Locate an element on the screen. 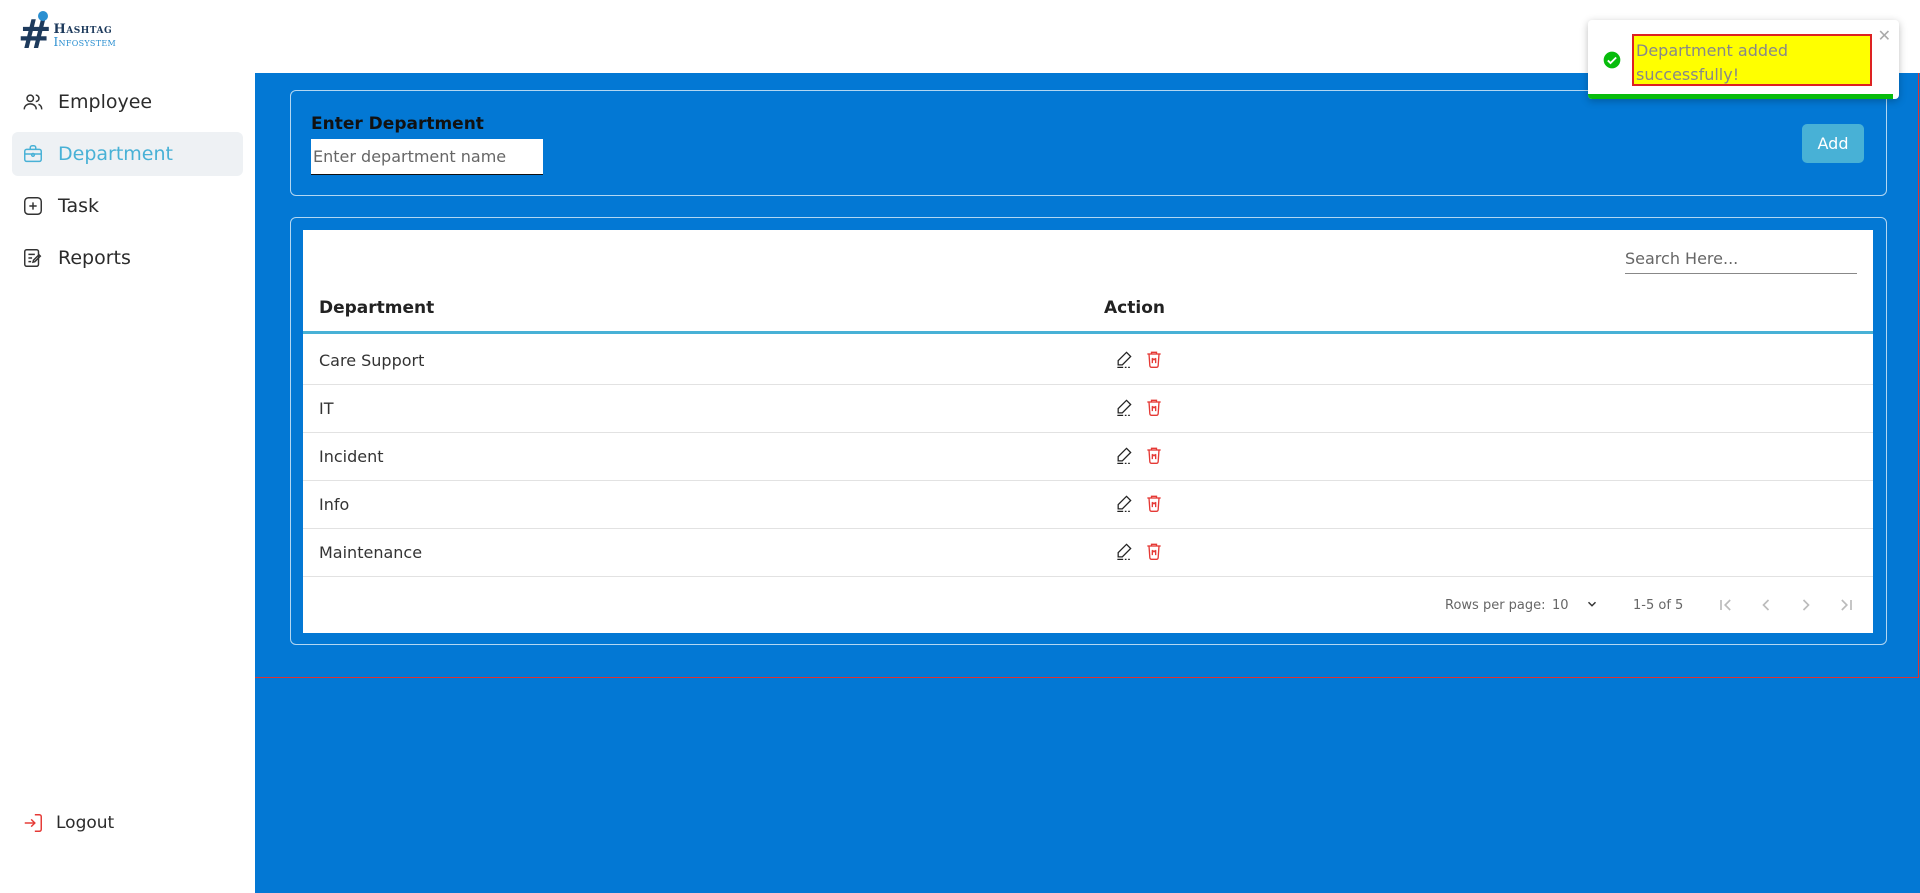 This screenshot has width=1920, height=893. success-toast: Department added successfully! ✕ is located at coordinates (1743, 59).